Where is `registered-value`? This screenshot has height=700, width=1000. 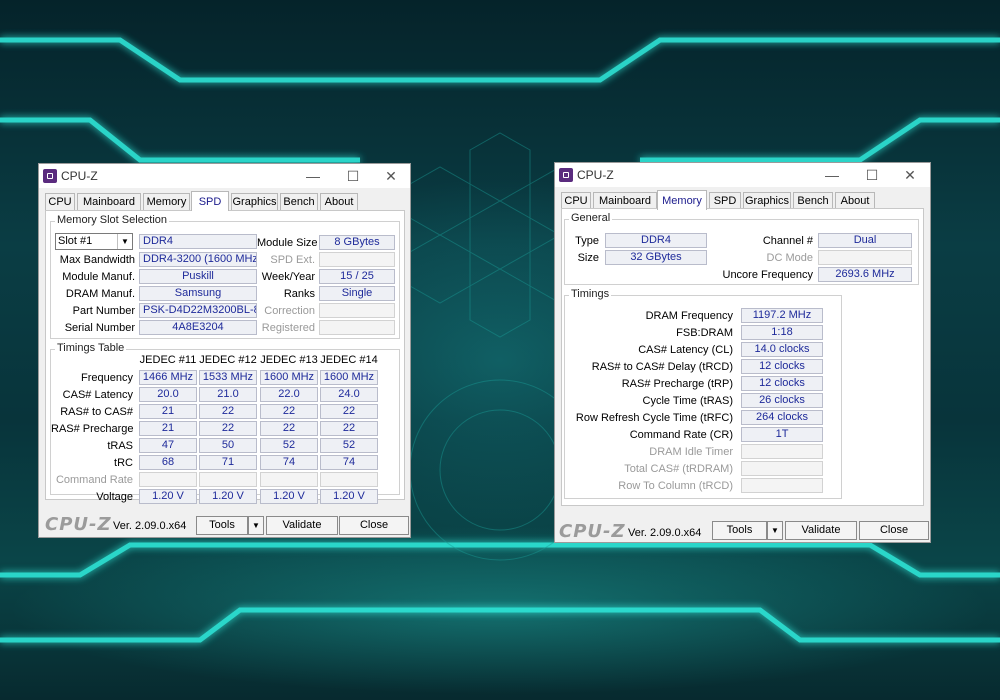 registered-value is located at coordinates (357, 327).